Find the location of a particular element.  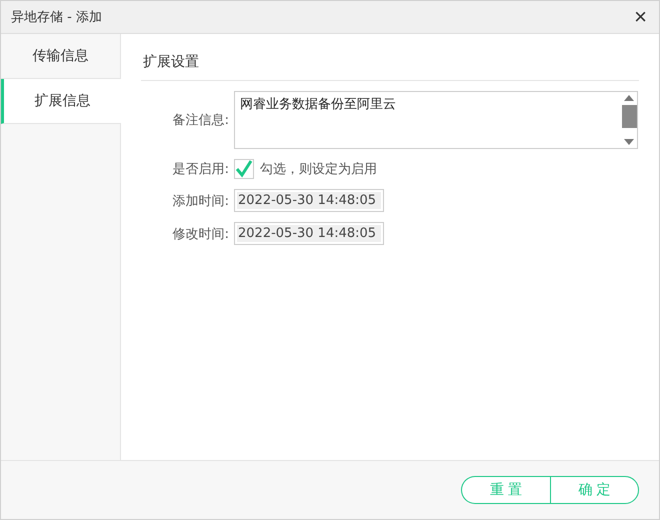

window-title: 异地存储 - 添加 is located at coordinates (56, 17).